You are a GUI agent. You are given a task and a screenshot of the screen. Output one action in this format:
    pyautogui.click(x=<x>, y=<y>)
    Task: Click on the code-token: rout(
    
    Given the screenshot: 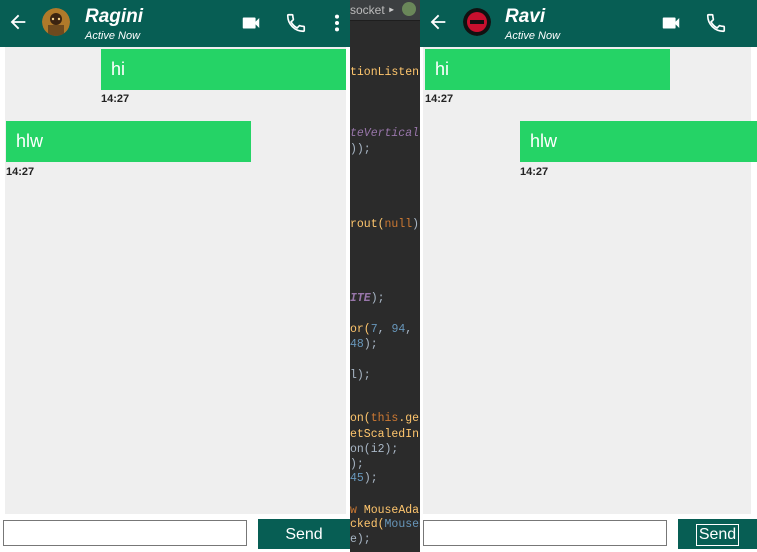 What is the action you would take?
    pyautogui.click(x=367, y=224)
    